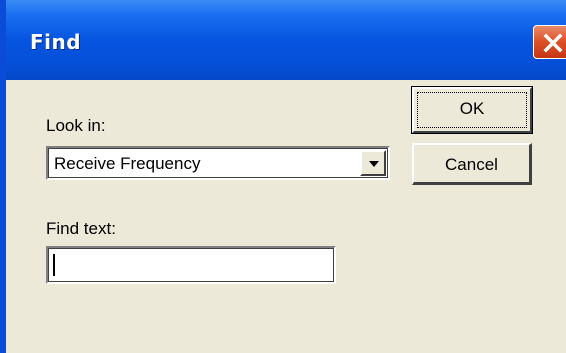 This screenshot has width=566, height=353. I want to click on close-button, so click(549, 42).